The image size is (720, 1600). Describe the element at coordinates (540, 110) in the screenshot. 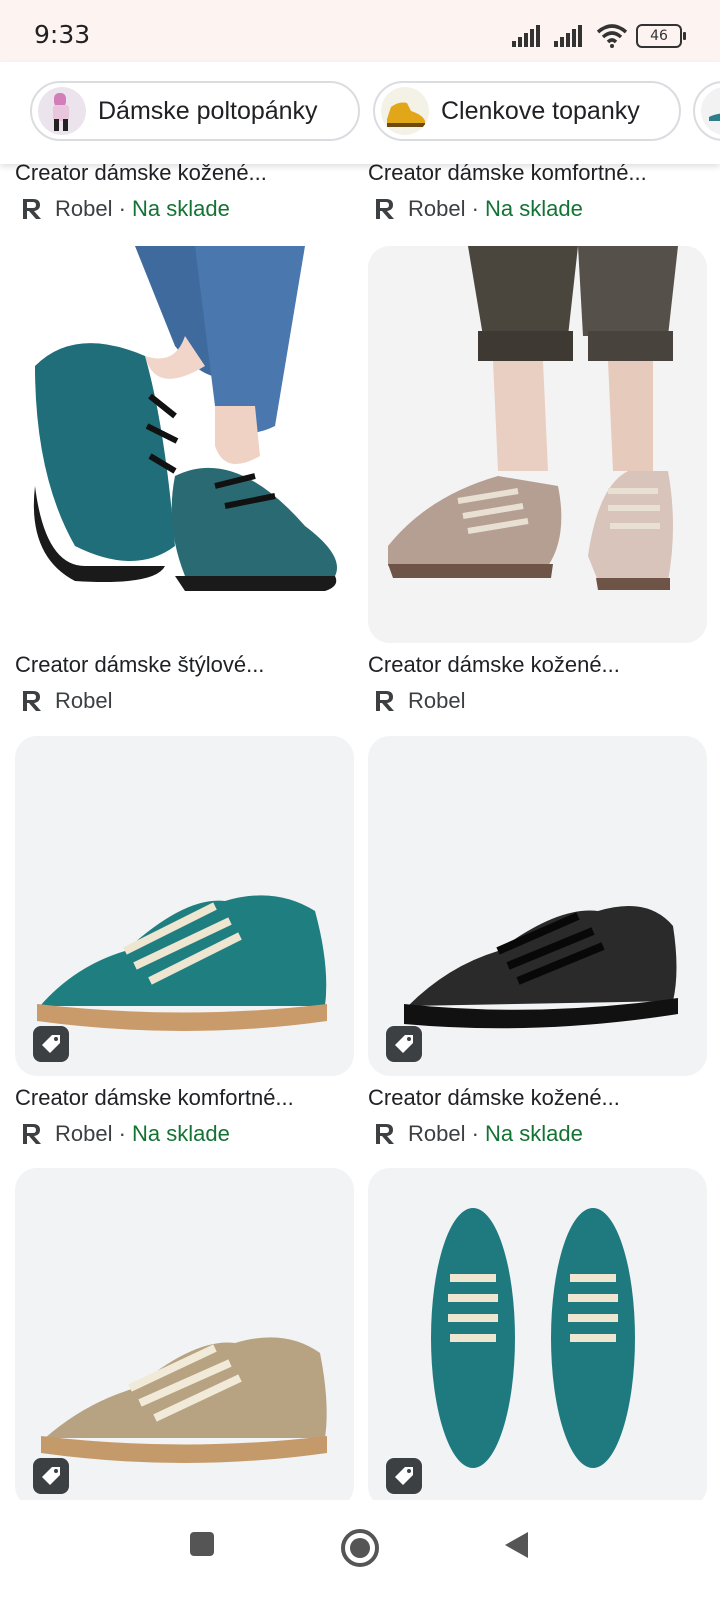

I see `chip-label: Clenkove topanky` at that location.